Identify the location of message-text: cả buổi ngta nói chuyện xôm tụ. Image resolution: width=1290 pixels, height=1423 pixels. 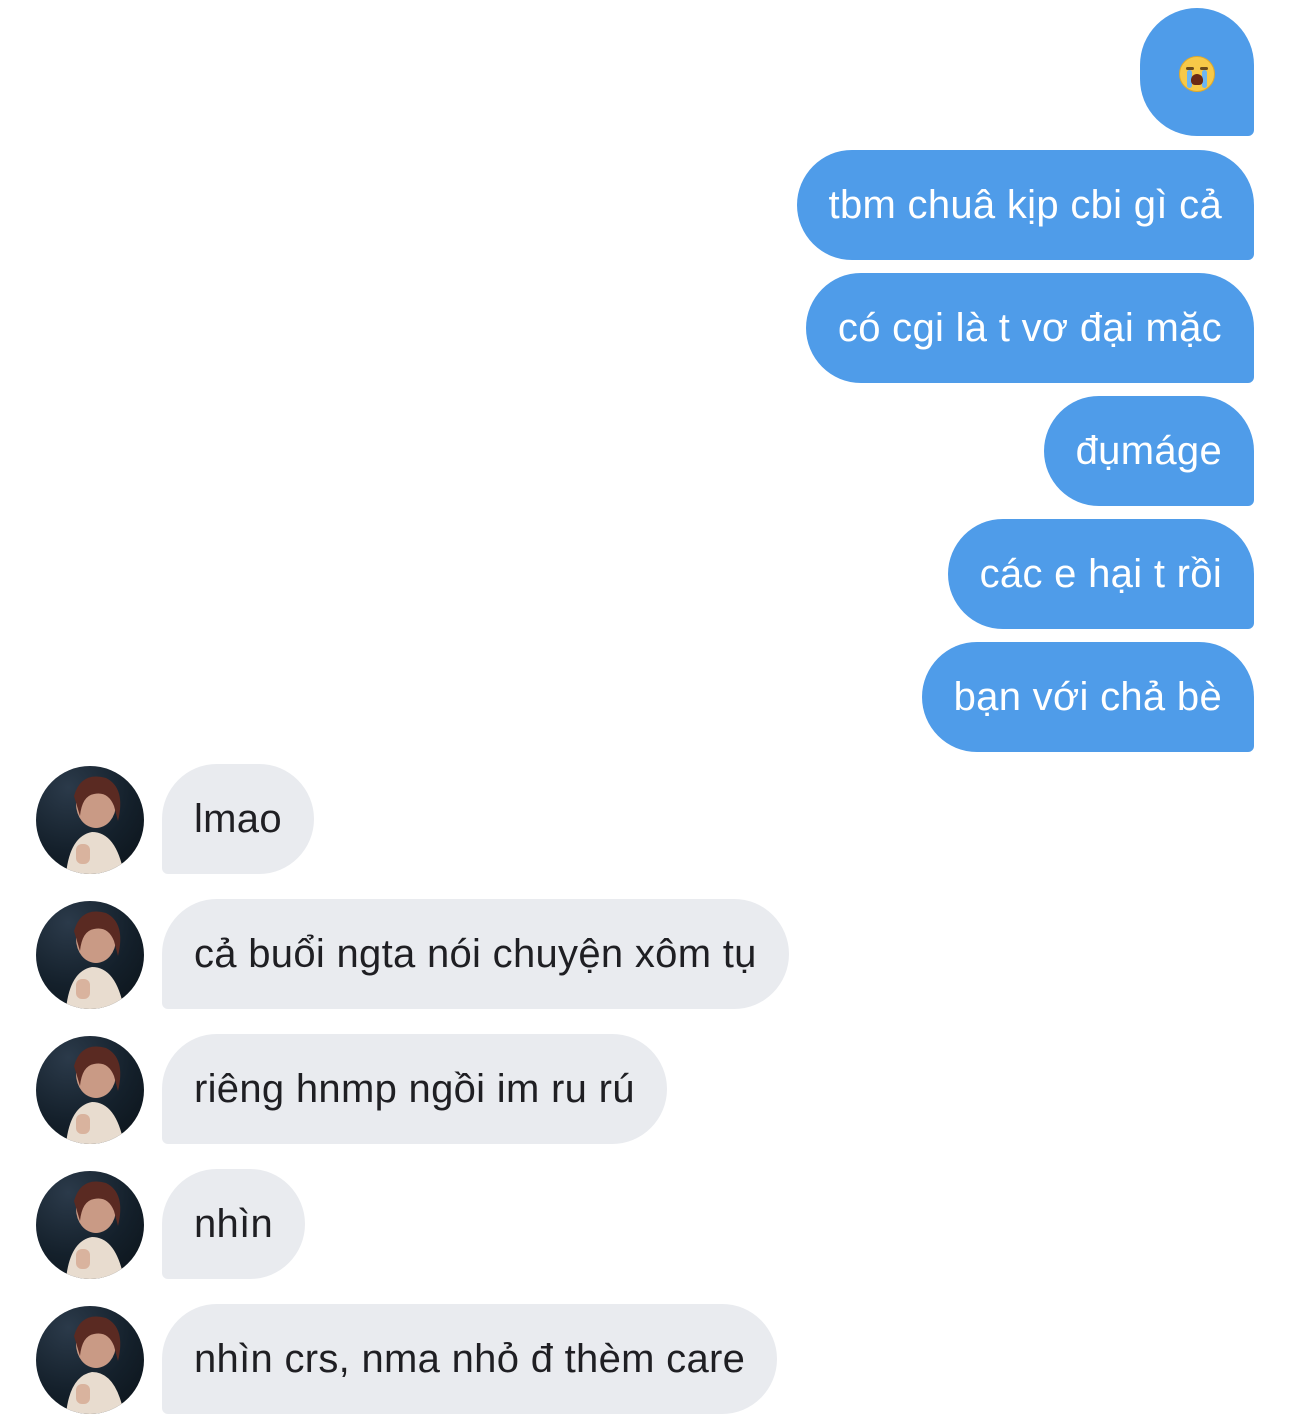
(475, 954).